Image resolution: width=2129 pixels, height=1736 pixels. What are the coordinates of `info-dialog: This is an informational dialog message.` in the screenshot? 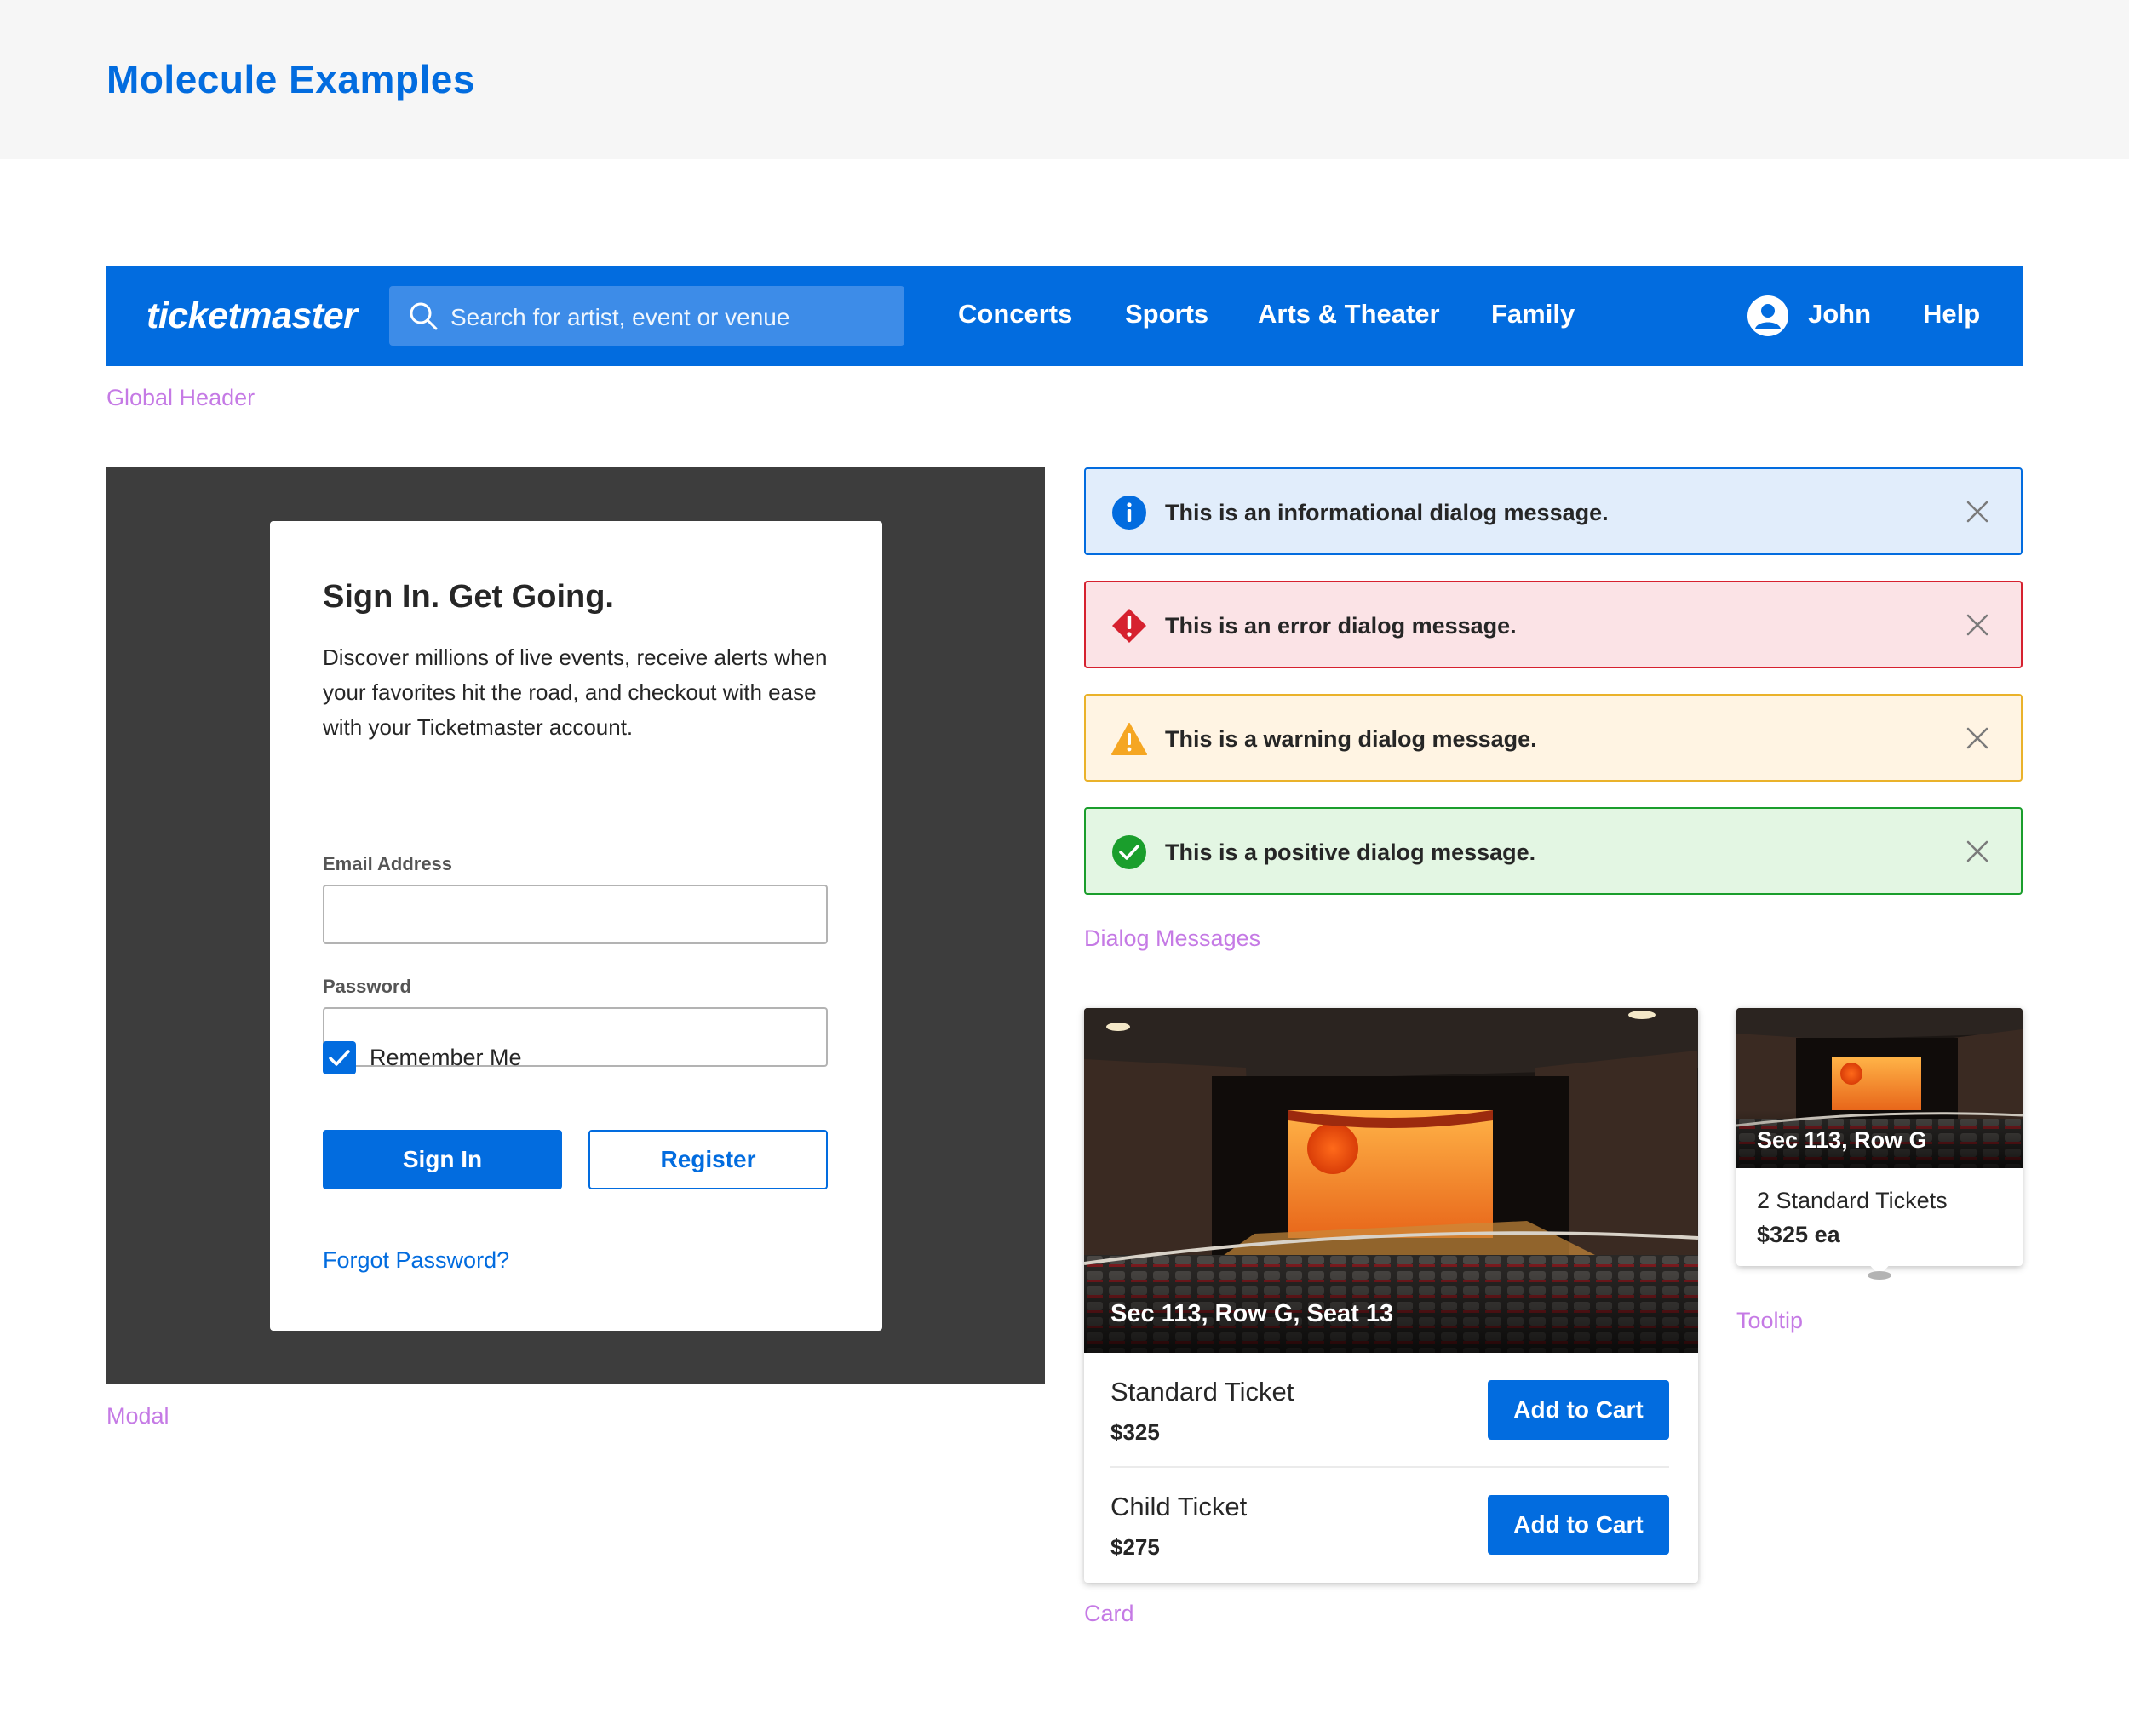 It's located at (1553, 511).